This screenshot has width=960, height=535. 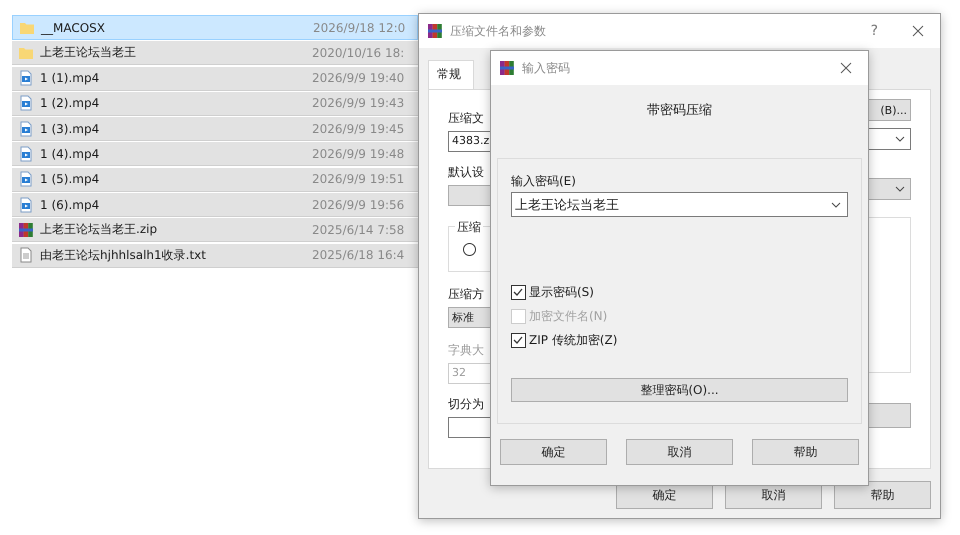 I want to click on dialog-heading: 带密码压缩, so click(x=679, y=110).